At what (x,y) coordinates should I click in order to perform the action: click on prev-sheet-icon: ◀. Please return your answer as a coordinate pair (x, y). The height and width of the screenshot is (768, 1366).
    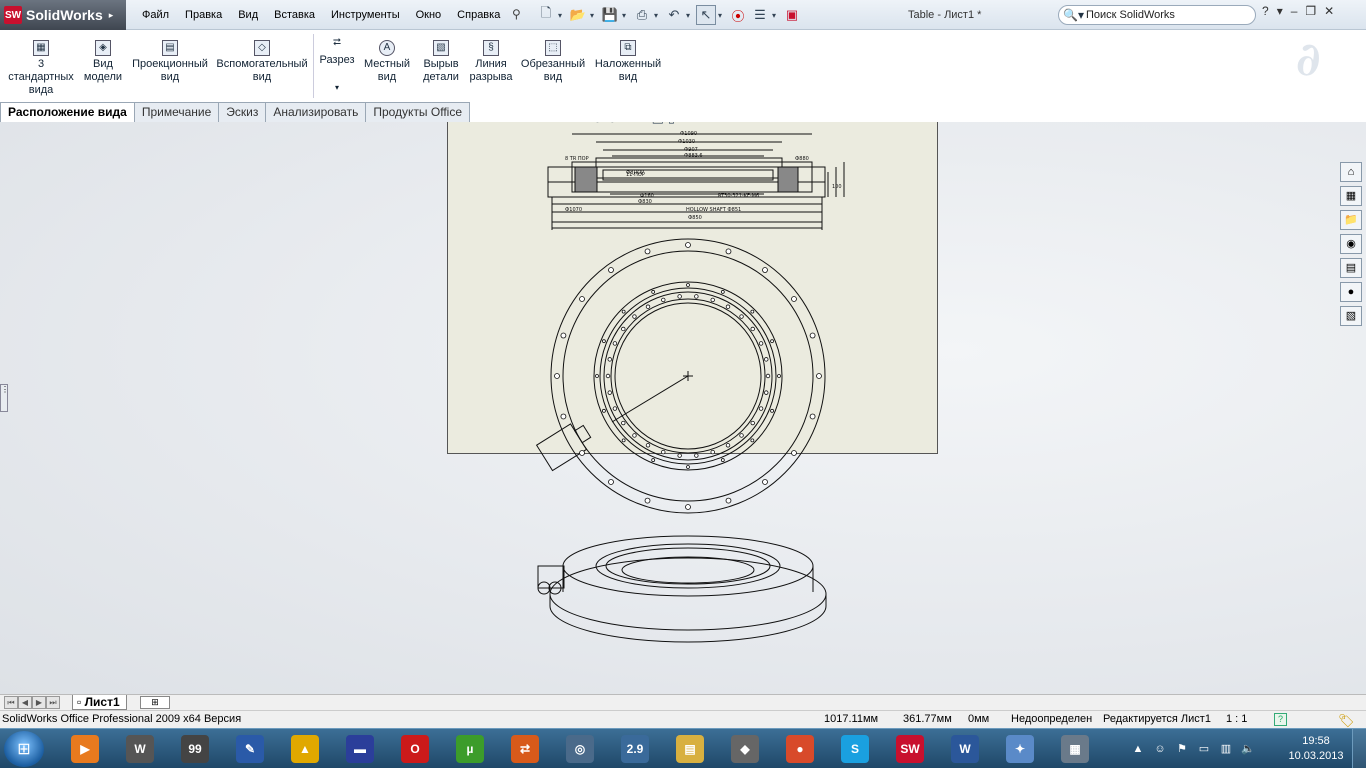
    Looking at the image, I should click on (25, 702).